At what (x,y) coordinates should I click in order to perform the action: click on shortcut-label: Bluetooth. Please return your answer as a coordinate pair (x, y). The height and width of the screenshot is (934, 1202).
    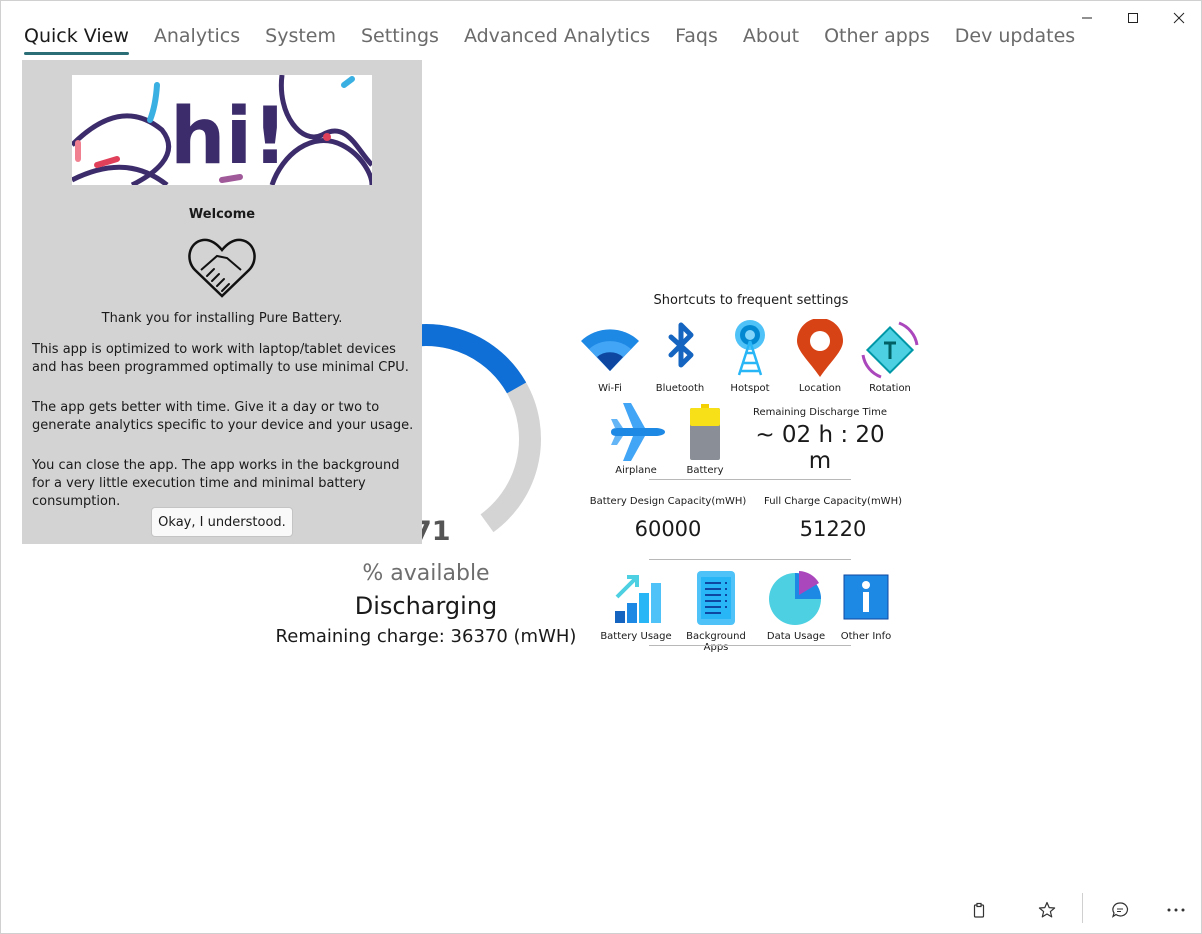
    Looking at the image, I should click on (680, 388).